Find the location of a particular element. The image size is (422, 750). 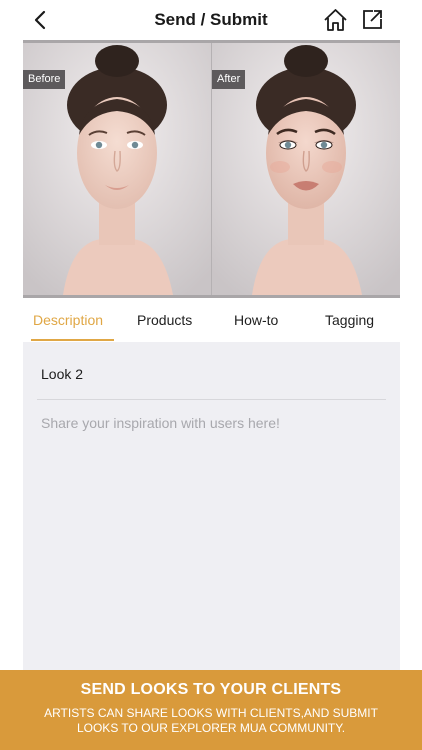

share-external-icon is located at coordinates (372, 19).